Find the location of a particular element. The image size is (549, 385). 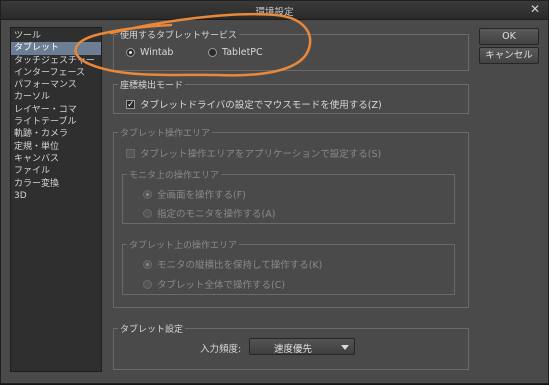

sidebar-item-tool: ツール is located at coordinates (56, 36).